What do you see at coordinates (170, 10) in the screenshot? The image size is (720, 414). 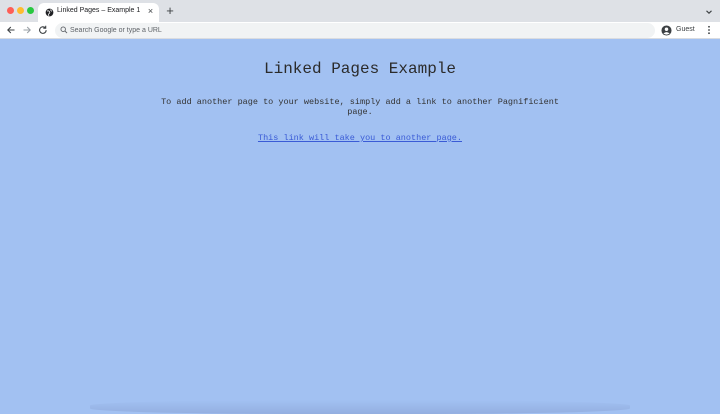 I see `new-tab-button: +` at bounding box center [170, 10].